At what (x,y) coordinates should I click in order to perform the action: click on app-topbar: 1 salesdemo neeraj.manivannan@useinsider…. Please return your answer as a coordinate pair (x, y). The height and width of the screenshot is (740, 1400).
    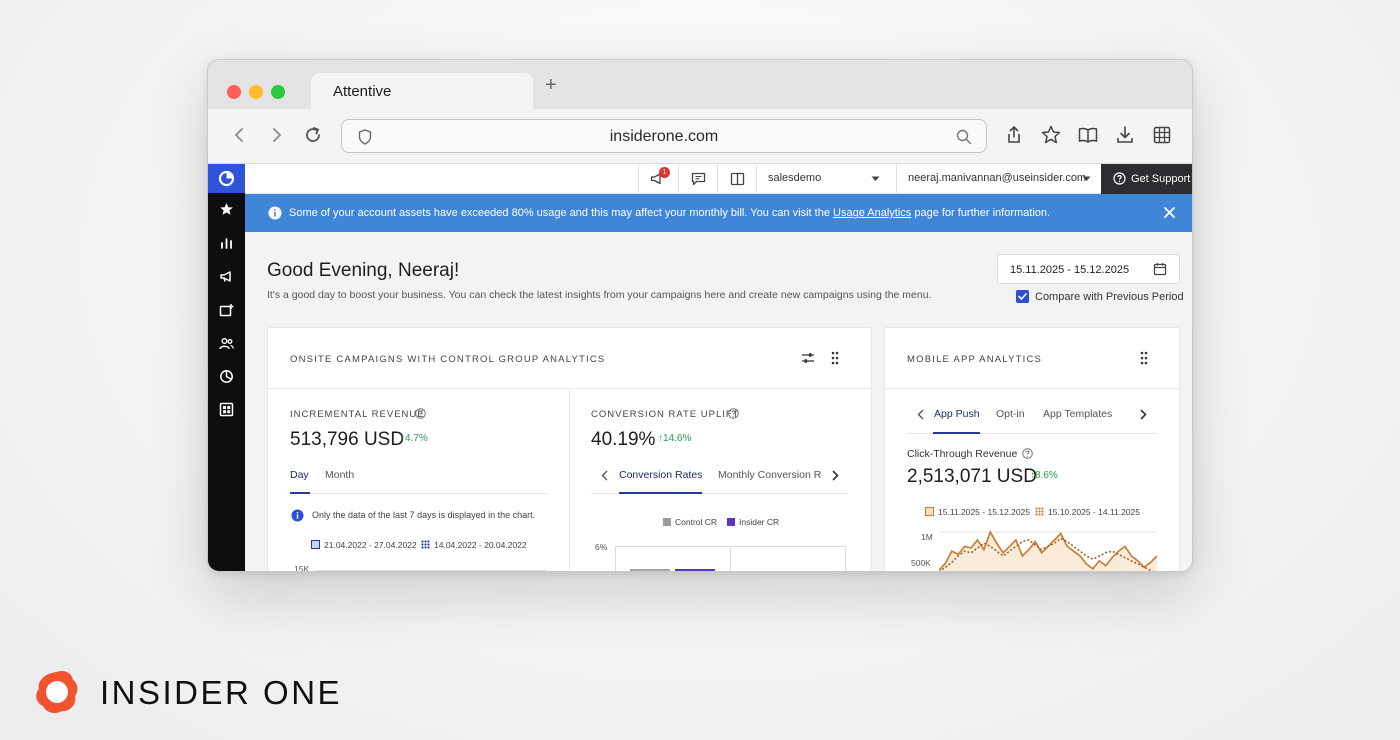
    Looking at the image, I should click on (718, 179).